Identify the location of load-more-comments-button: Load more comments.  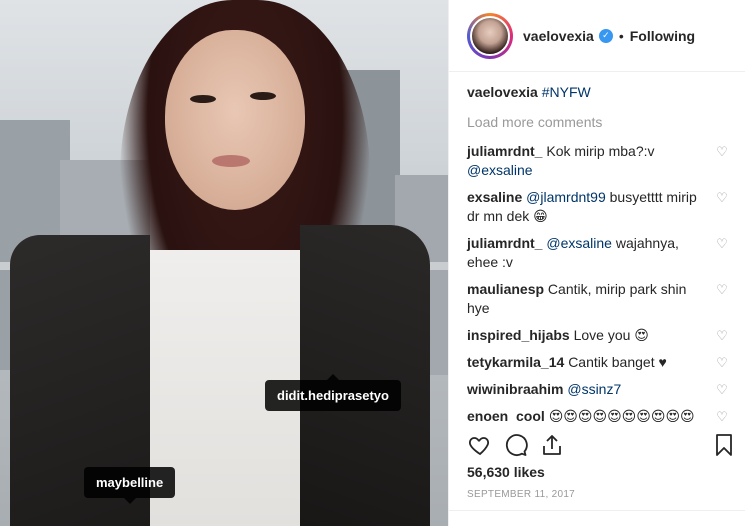
(598, 122).